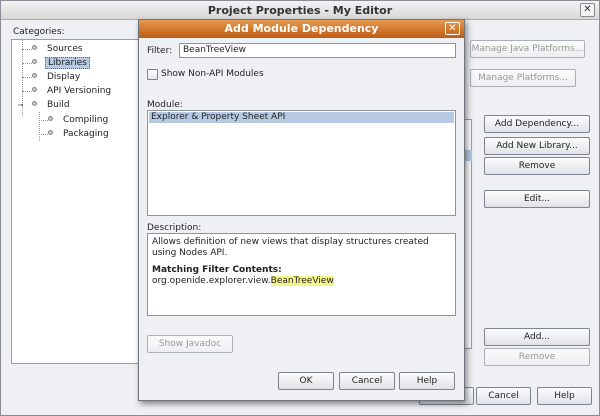  I want to click on show-non-api-label: Show Non-API Modules, so click(212, 74).